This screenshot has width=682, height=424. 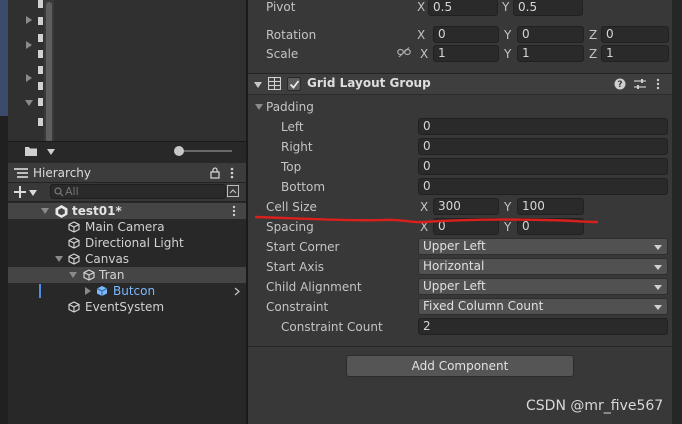 What do you see at coordinates (635, 34) in the screenshot?
I see `rotation-z-field: 0` at bounding box center [635, 34].